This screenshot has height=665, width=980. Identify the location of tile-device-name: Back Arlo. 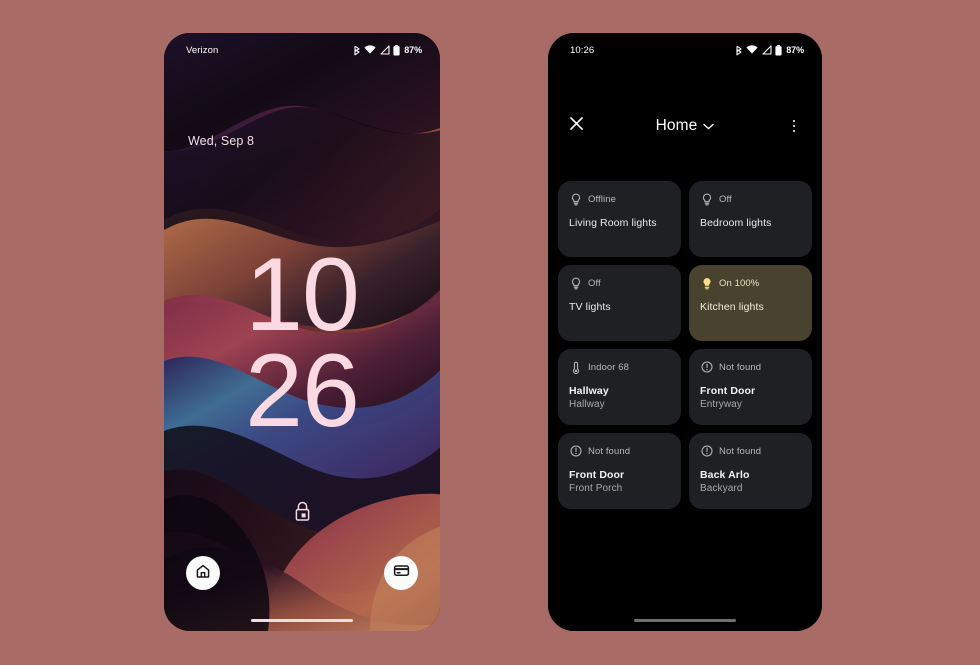
(725, 475).